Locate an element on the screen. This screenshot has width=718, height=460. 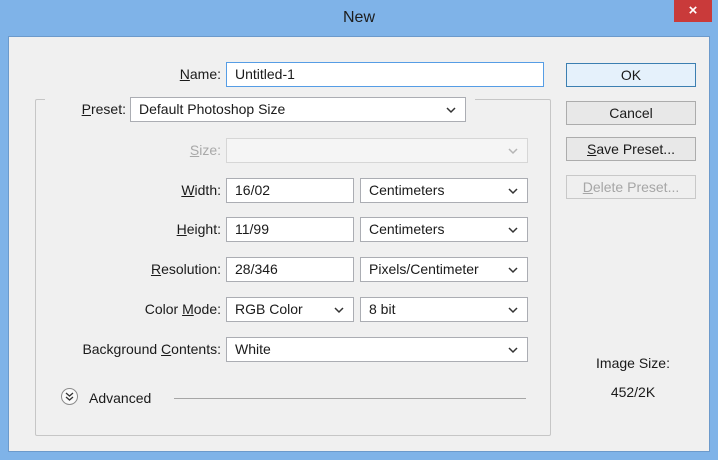
height-unit-value: Centimeters is located at coordinates (407, 229).